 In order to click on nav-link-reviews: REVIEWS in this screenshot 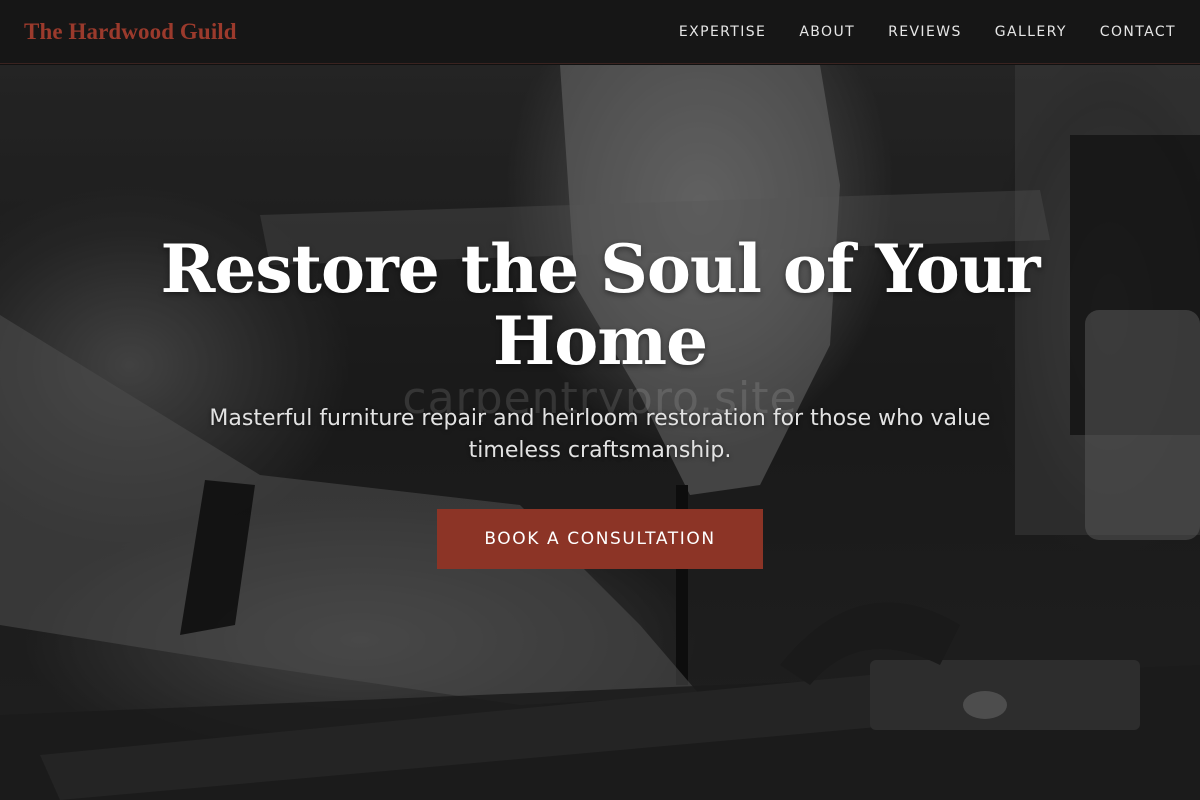, I will do `click(925, 32)`.